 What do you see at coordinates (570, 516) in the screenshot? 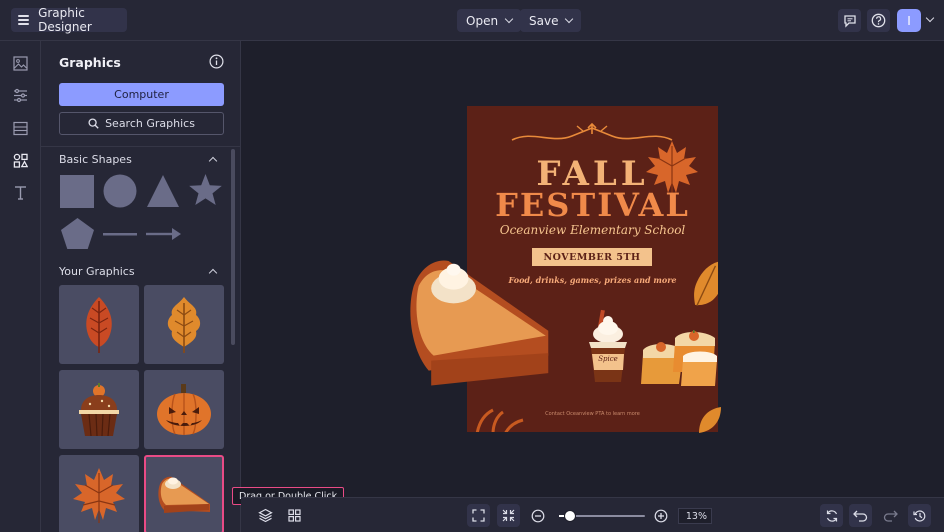
I see `zoom-slider-handle` at bounding box center [570, 516].